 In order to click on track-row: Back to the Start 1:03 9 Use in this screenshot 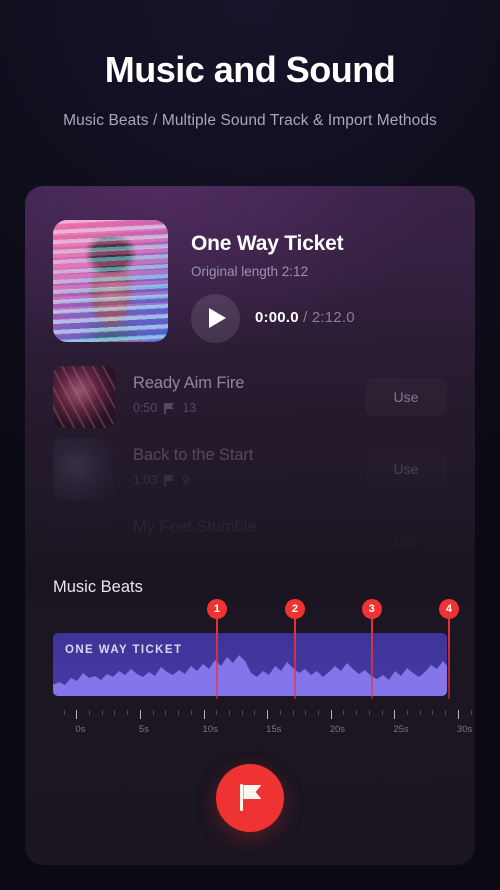, I will do `click(250, 472)`.